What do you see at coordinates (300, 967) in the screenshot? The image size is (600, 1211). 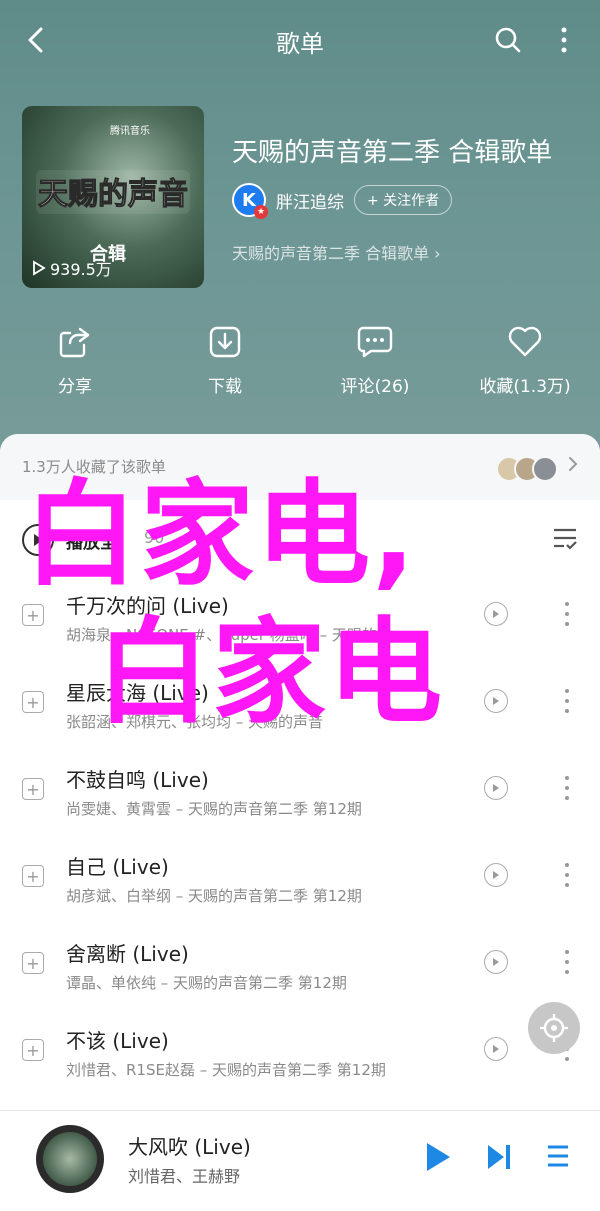 I see `list-item: + 舍离断 (Live) 谭晶、单依纯 – 天赐的声音第二季 第12期` at bounding box center [300, 967].